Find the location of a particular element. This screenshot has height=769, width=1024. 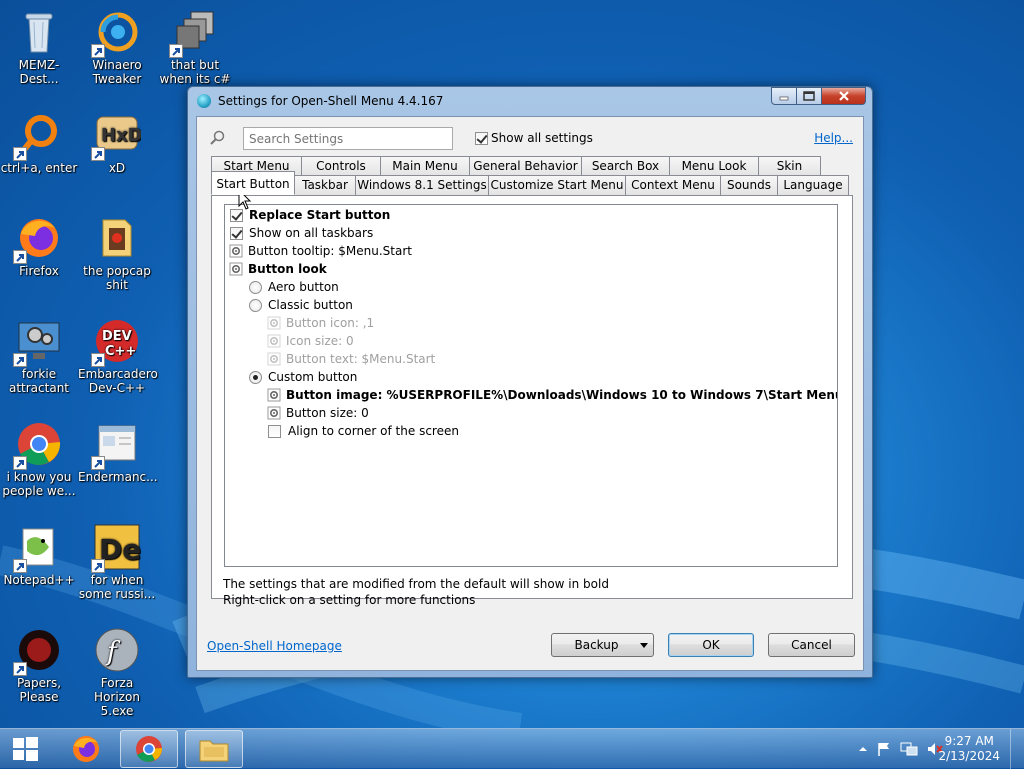

show-desktop-button is located at coordinates (1017, 749).